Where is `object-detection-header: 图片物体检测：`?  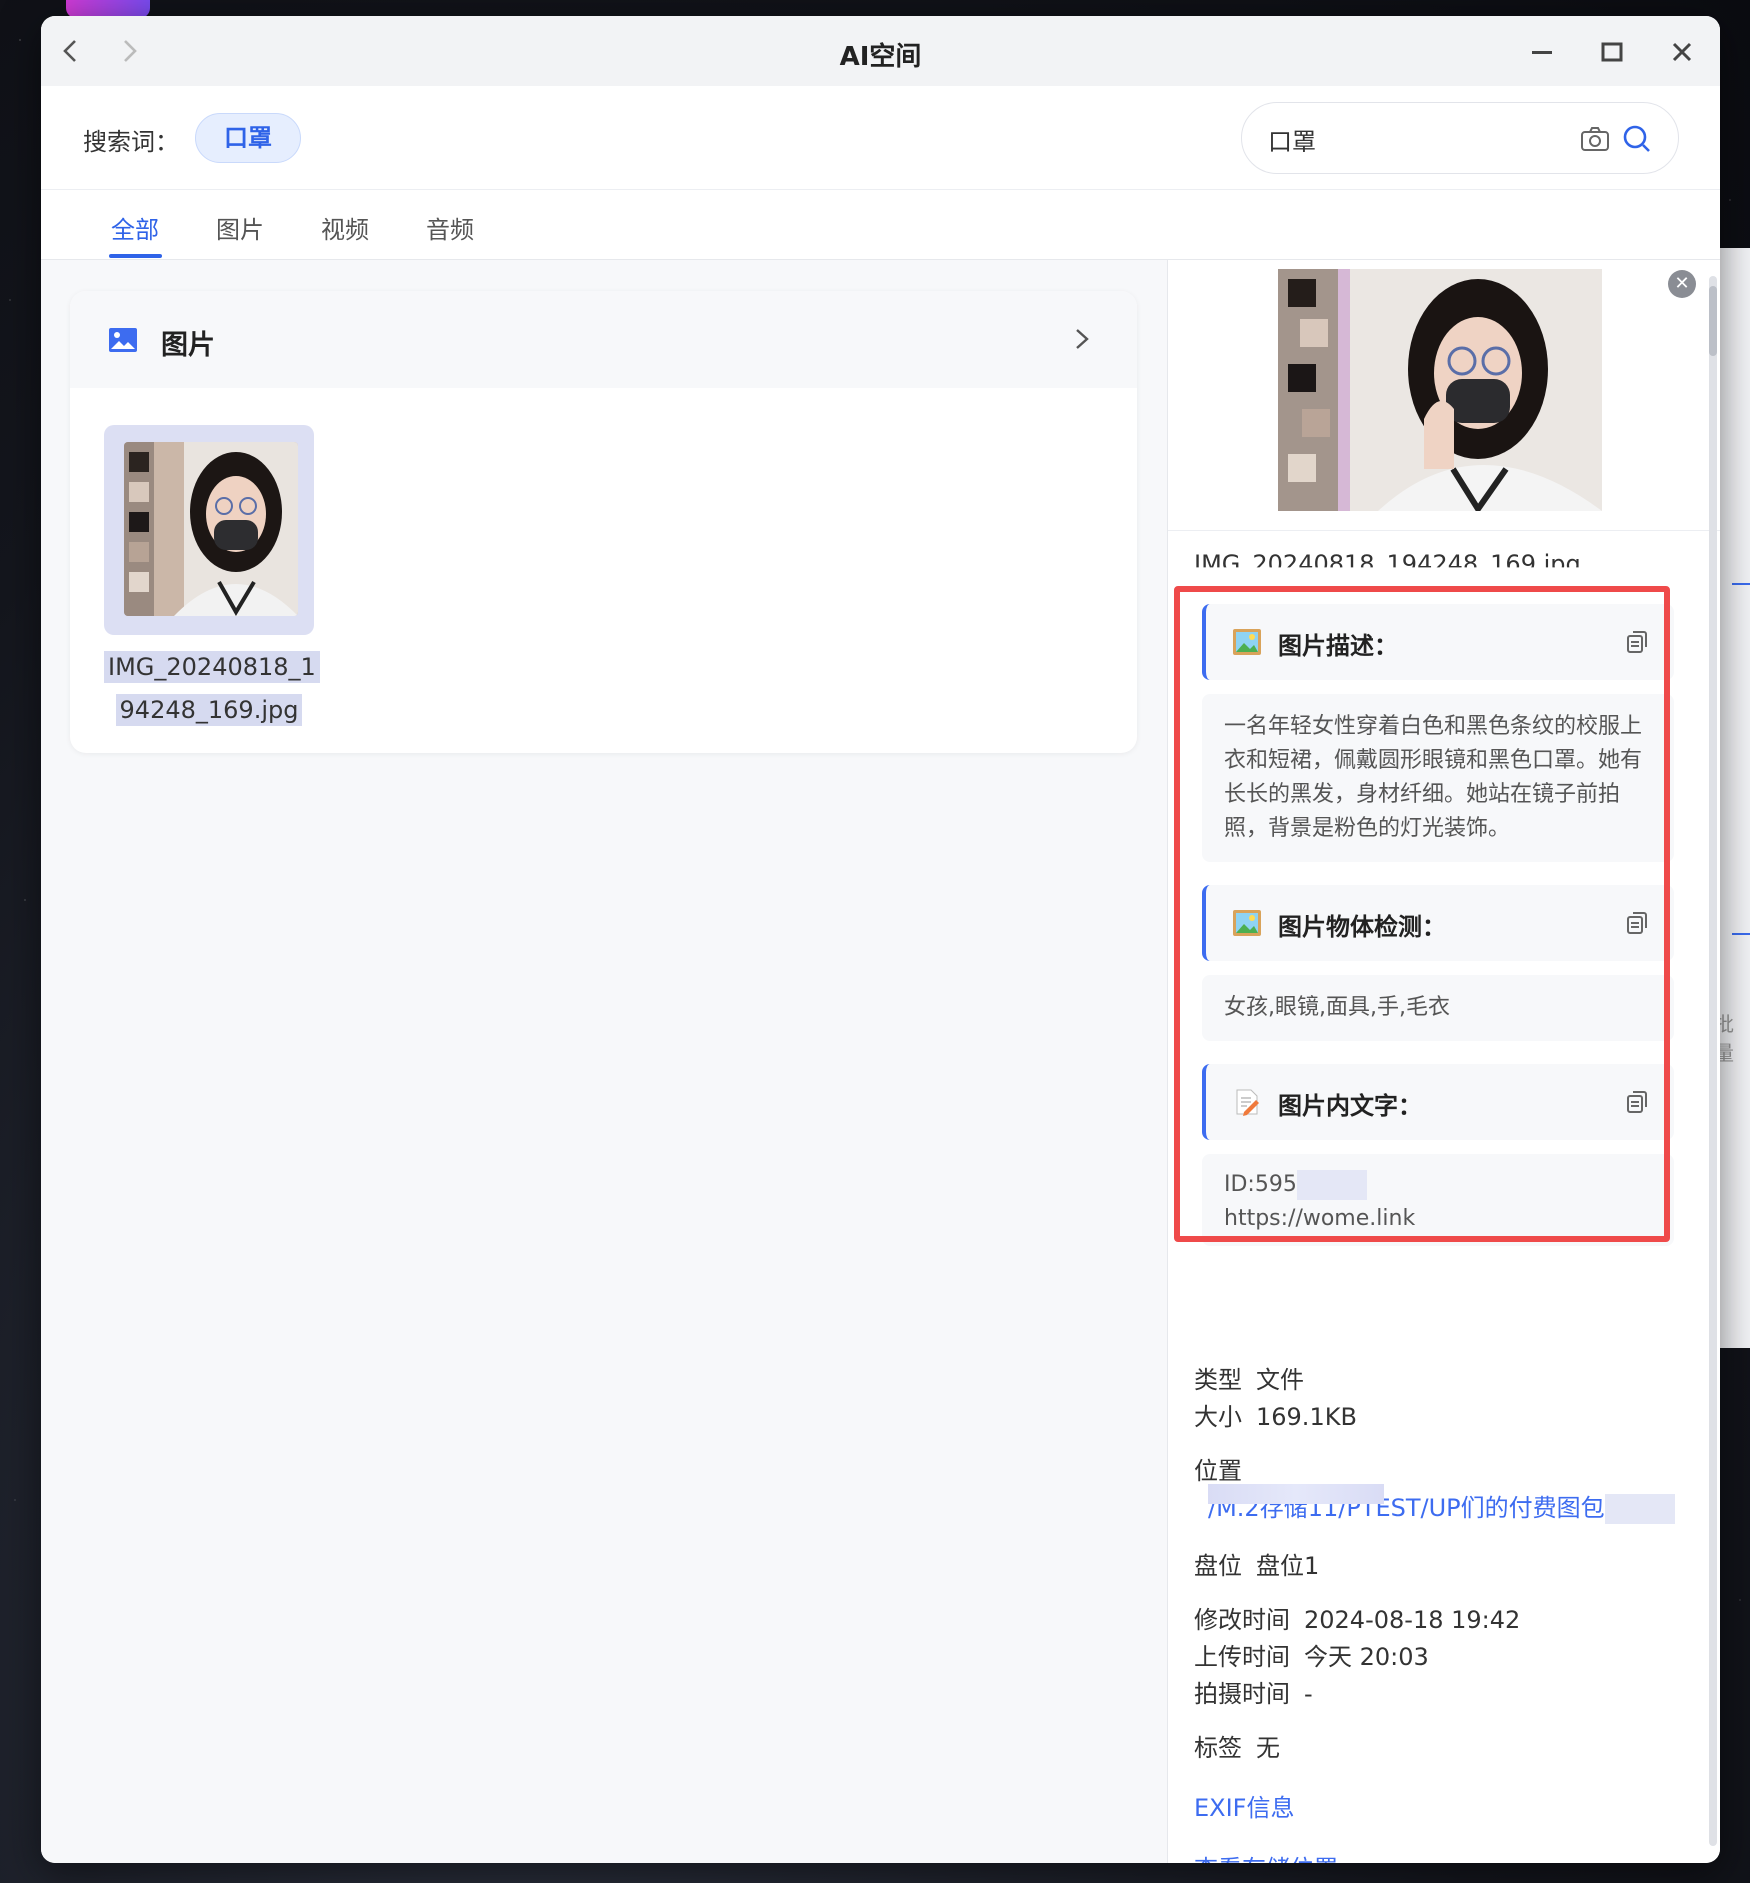
object-detection-header: 图片物体检测： is located at coordinates (1438, 923).